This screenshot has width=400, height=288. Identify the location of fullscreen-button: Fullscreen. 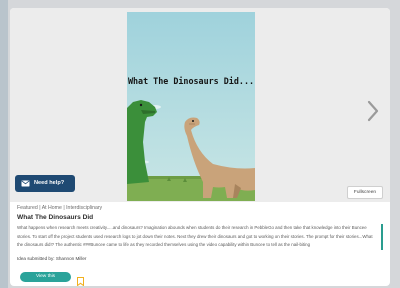
(365, 192).